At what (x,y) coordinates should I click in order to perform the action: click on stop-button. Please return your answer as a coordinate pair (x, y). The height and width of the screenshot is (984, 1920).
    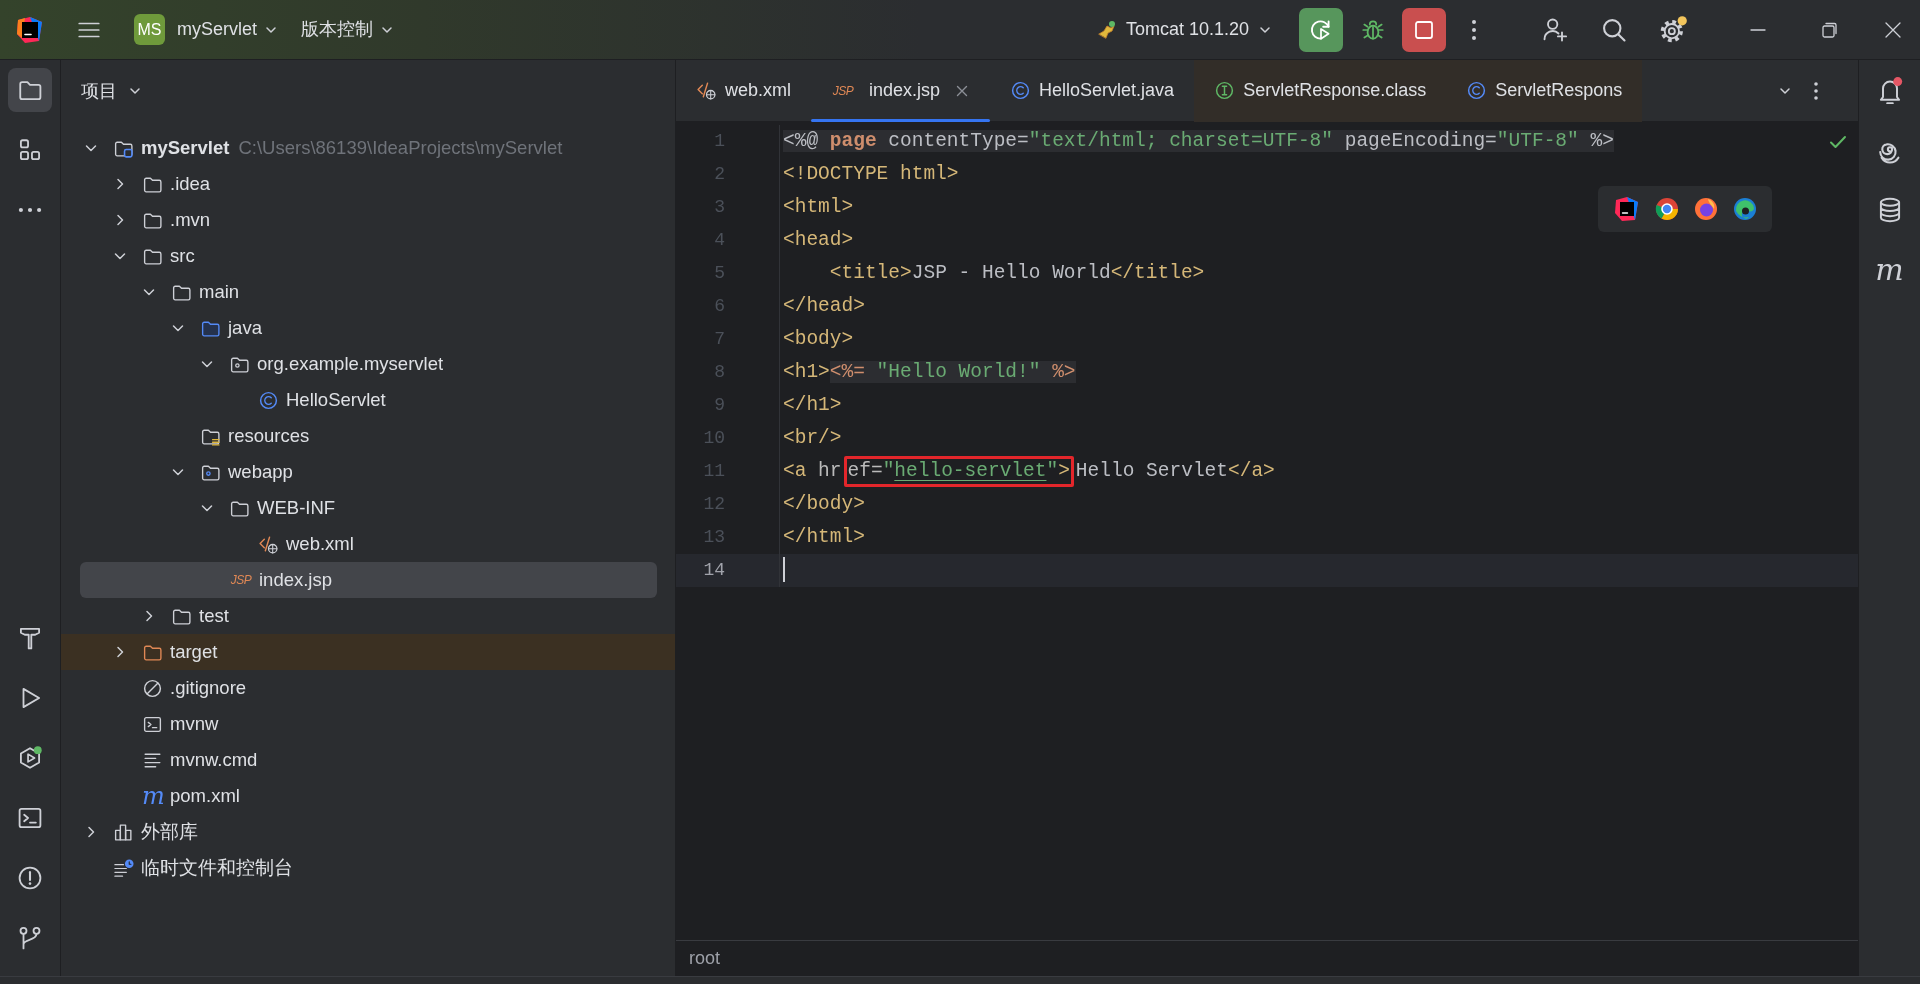
    Looking at the image, I should click on (1424, 29).